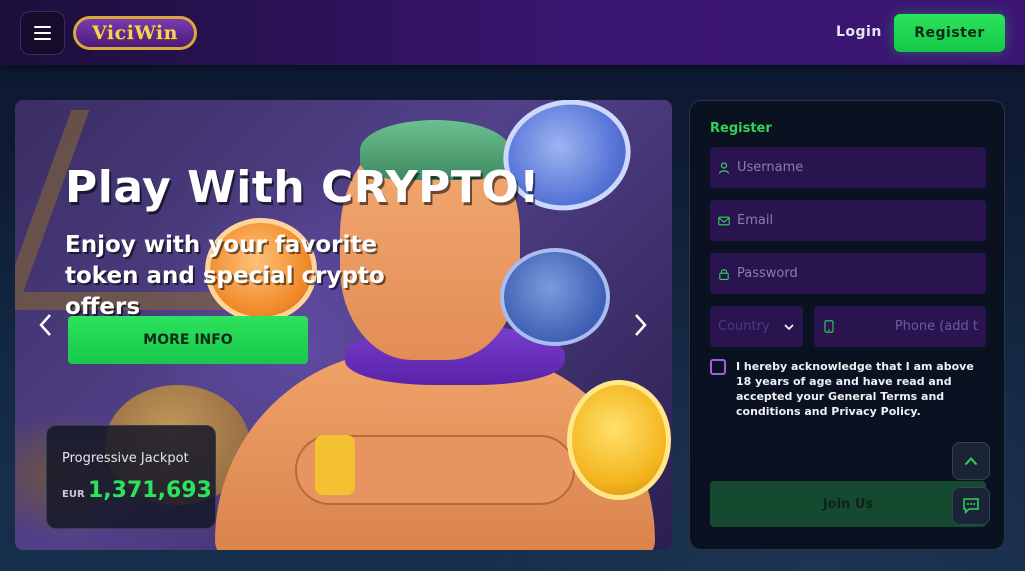  I want to click on gold-coin-right, so click(619, 440).